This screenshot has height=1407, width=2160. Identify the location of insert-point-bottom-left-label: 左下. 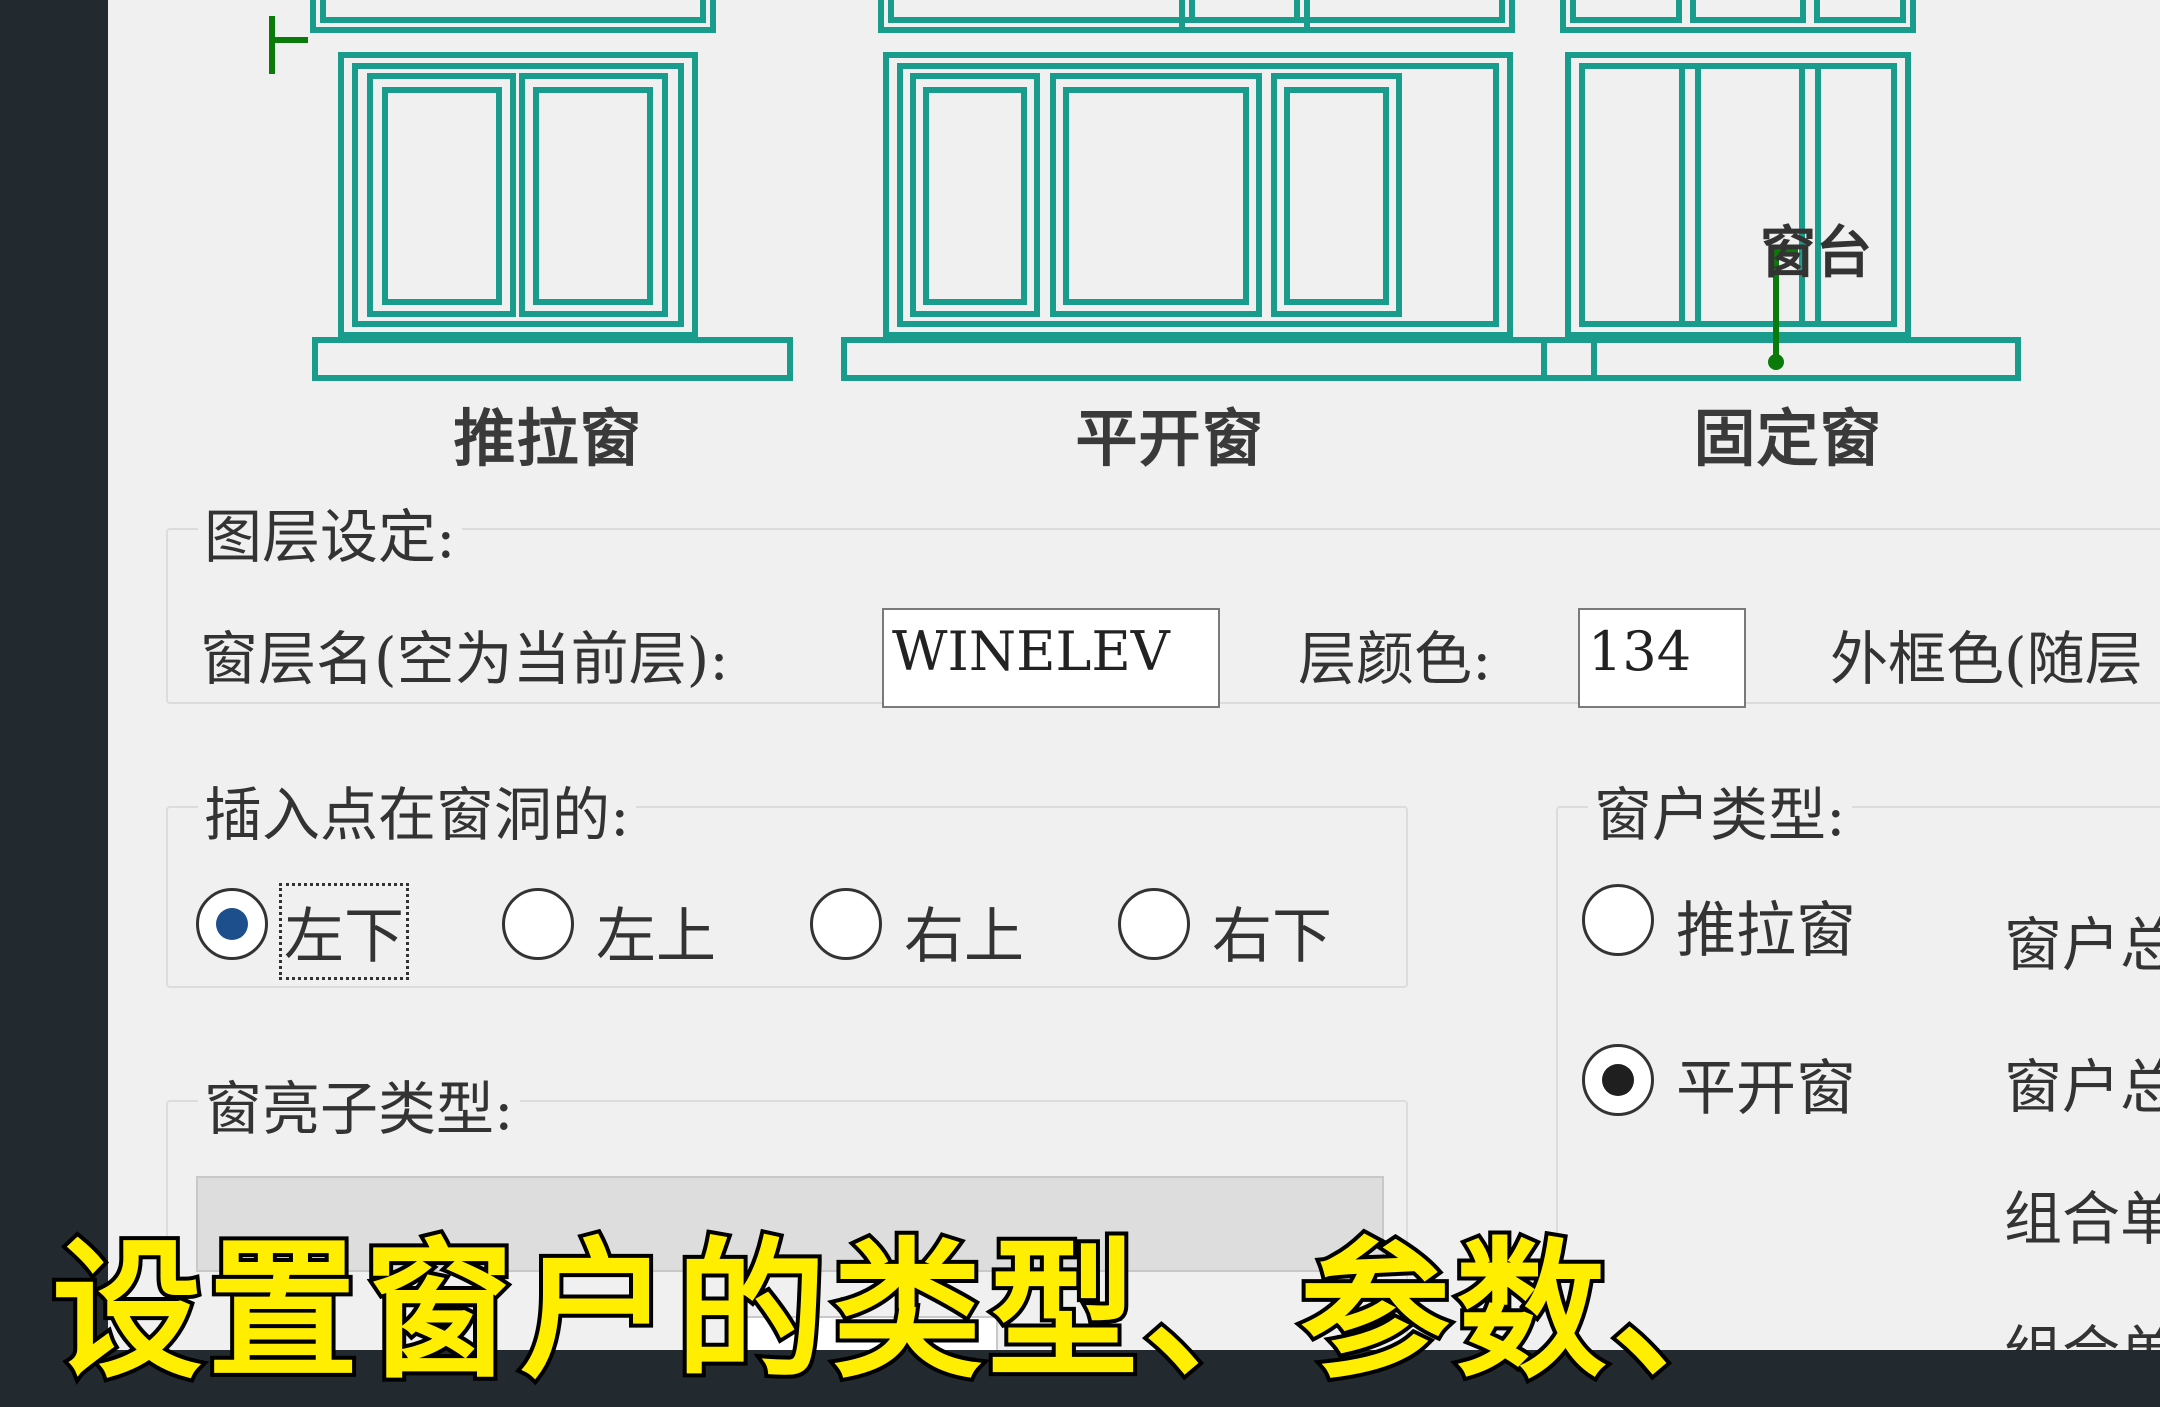
(344, 931).